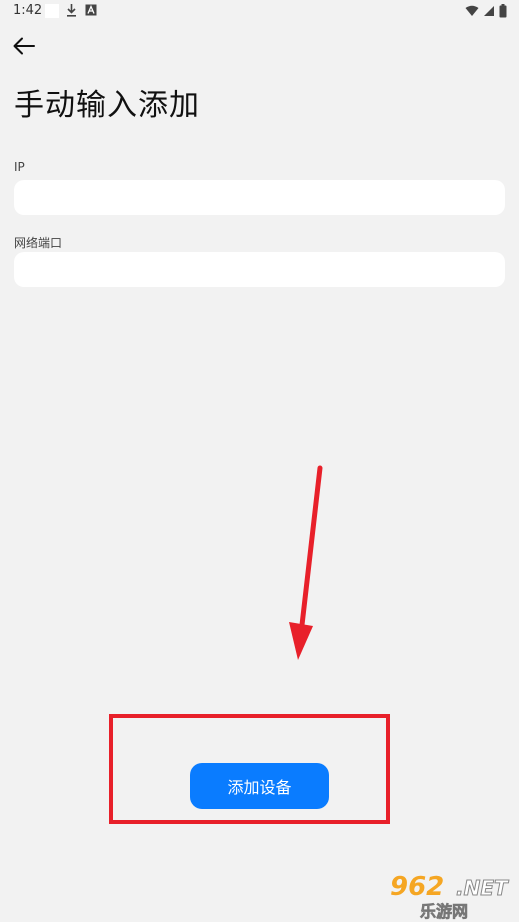 The height and width of the screenshot is (922, 519). Describe the element at coordinates (259, 197) in the screenshot. I see `ip-input` at that location.